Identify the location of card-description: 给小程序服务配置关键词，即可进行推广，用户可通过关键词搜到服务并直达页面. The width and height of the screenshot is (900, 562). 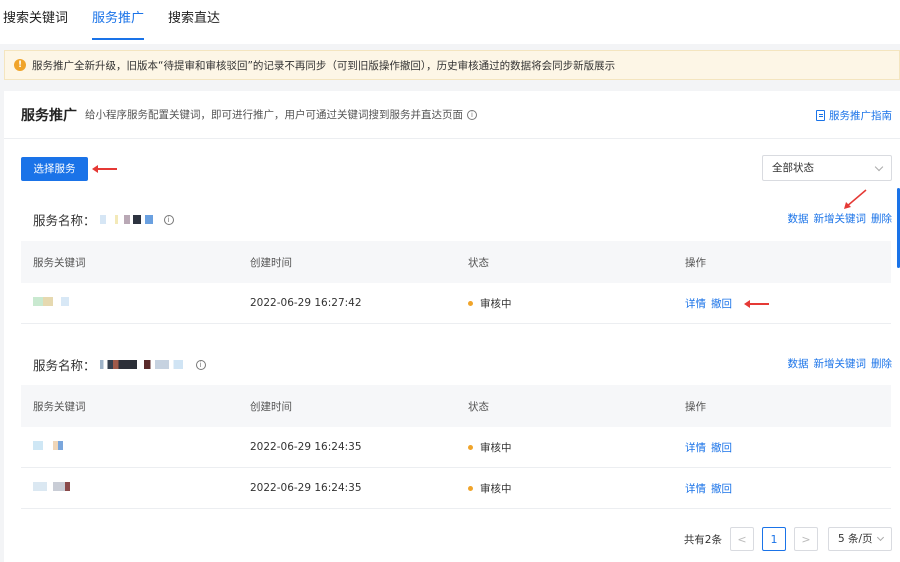
(274, 115).